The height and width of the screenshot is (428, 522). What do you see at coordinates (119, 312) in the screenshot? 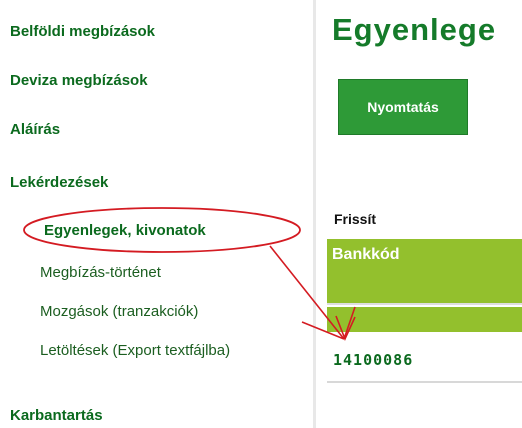
I see `sidebar-subitem-transactions: Mozgások (tranzakciók)` at bounding box center [119, 312].